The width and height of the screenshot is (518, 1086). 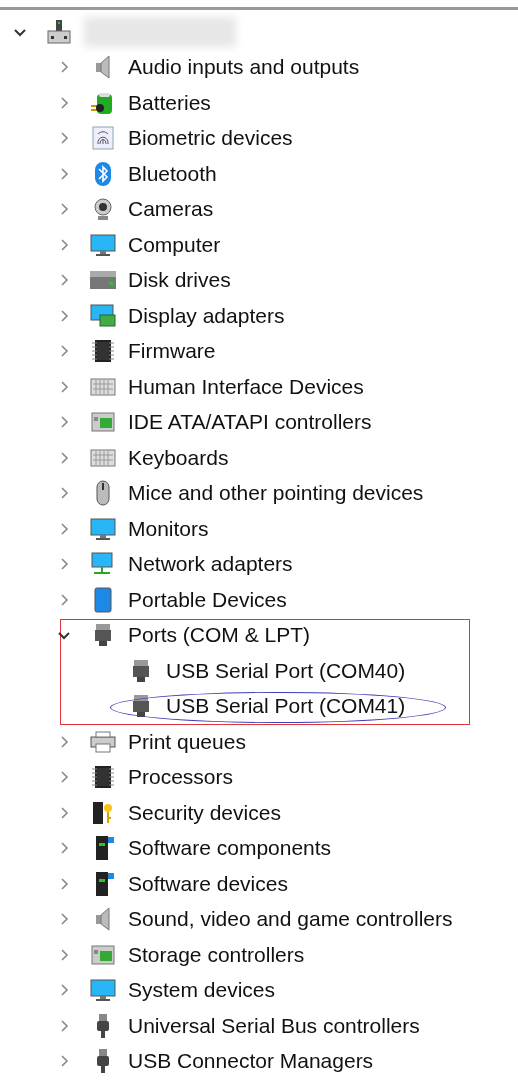 I want to click on device-category-label: Portable Devices, so click(x=207, y=599).